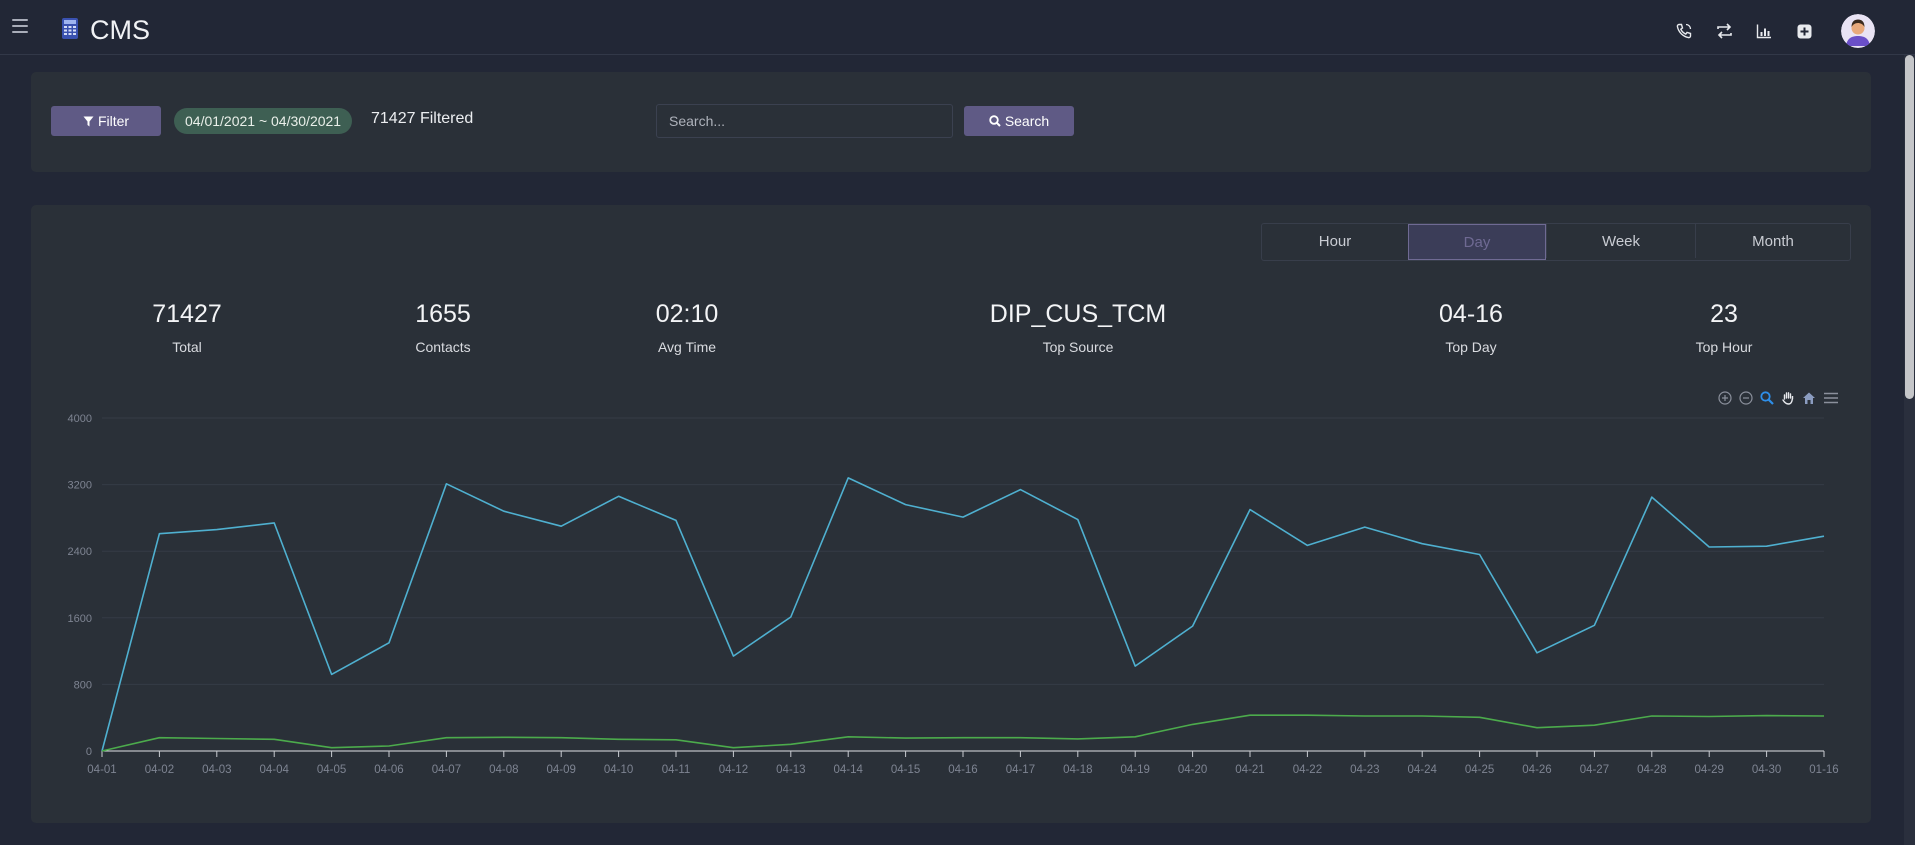 The image size is (1915, 845). I want to click on x-tick-label: 04-07, so click(446, 770).